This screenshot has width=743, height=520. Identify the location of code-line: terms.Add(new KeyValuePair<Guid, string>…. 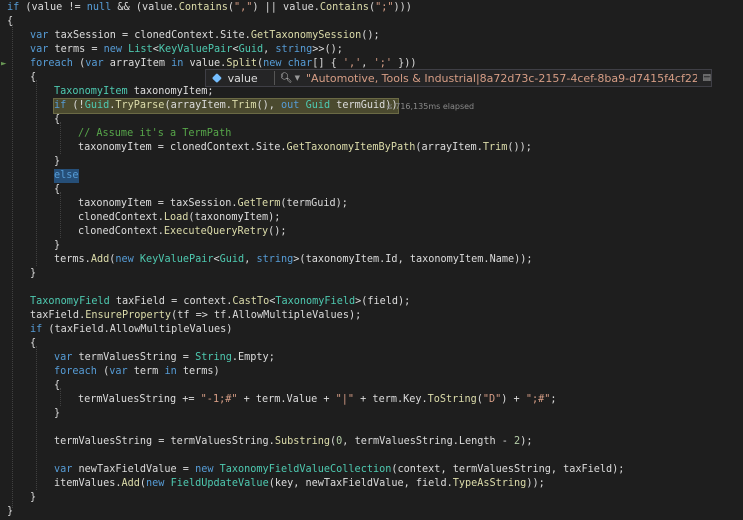
(371, 260).